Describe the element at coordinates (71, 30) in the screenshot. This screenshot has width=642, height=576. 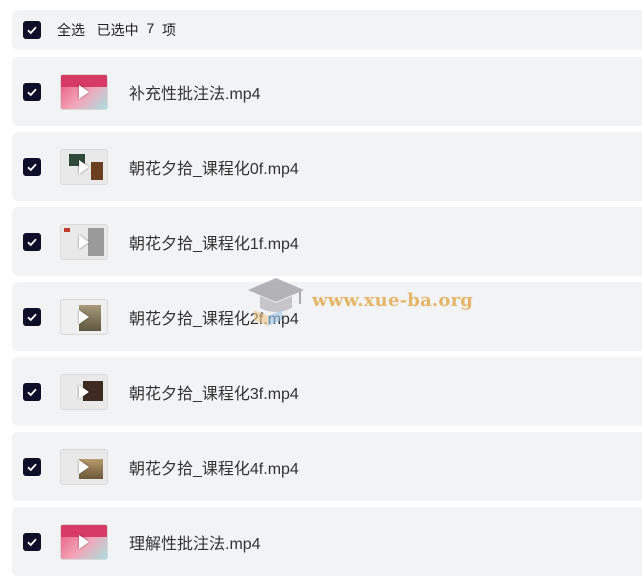
I see `select-all-label: 全选` at that location.